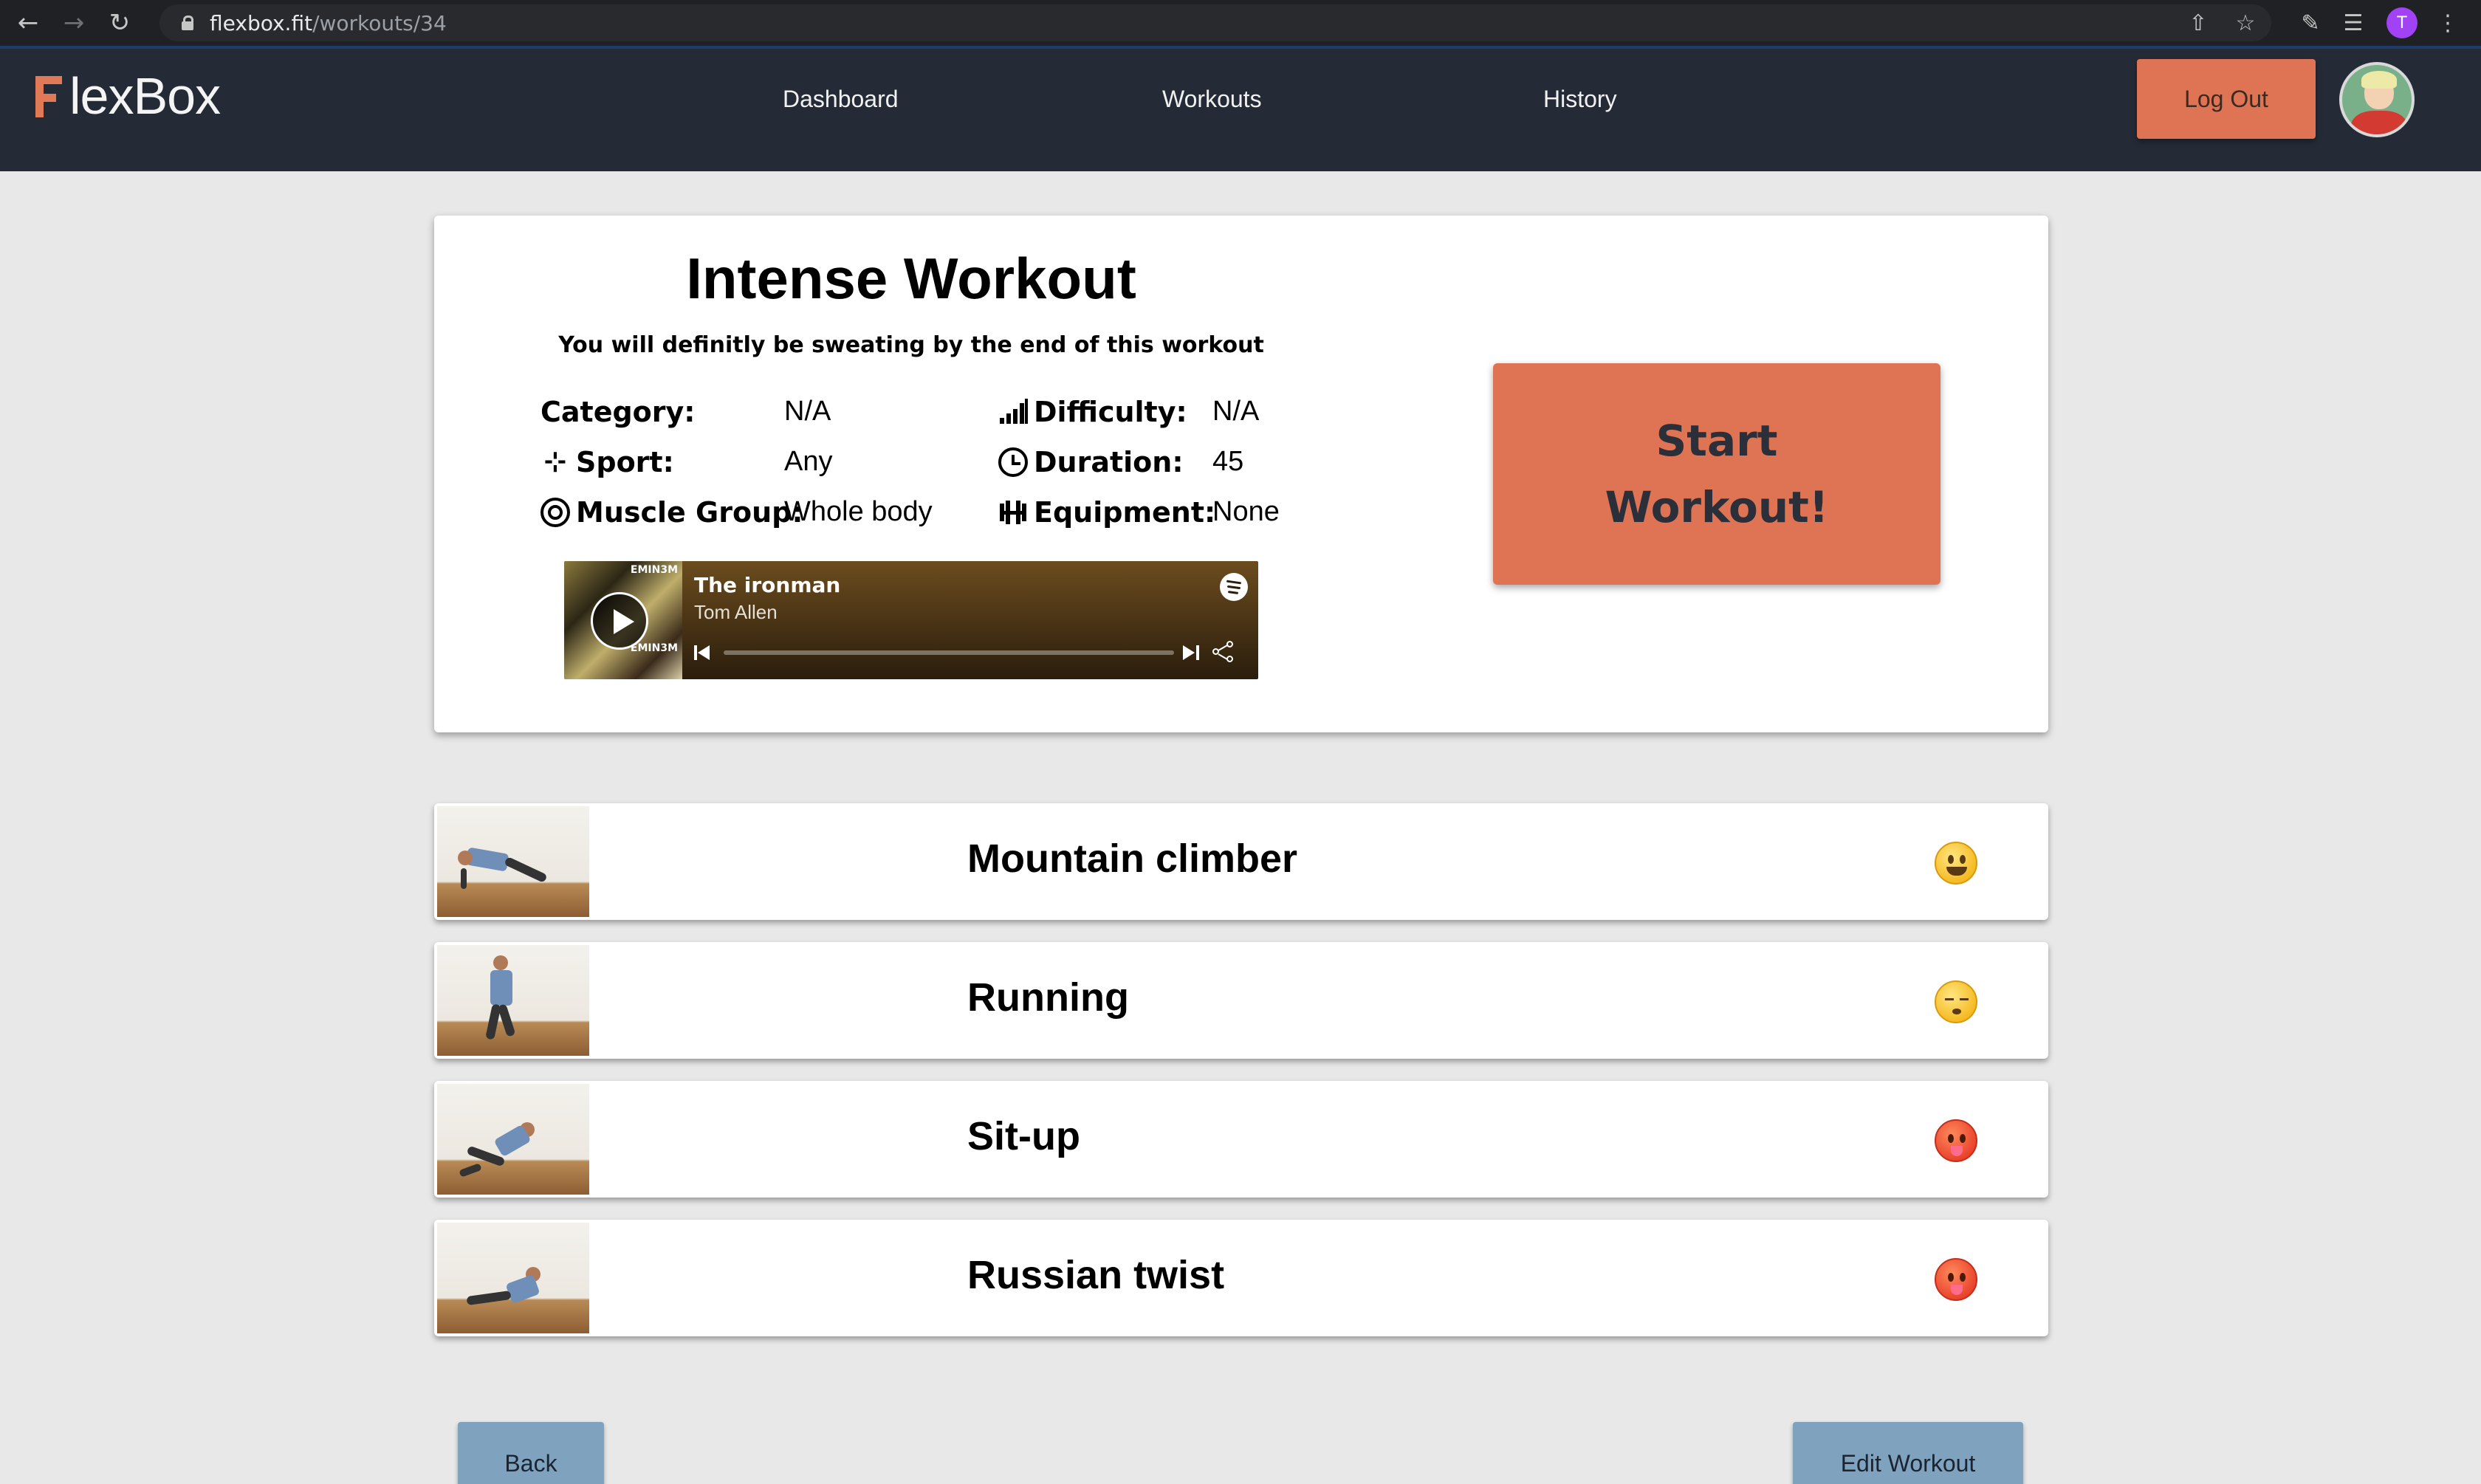  What do you see at coordinates (807, 411) in the screenshot?
I see `category-value: N/A` at bounding box center [807, 411].